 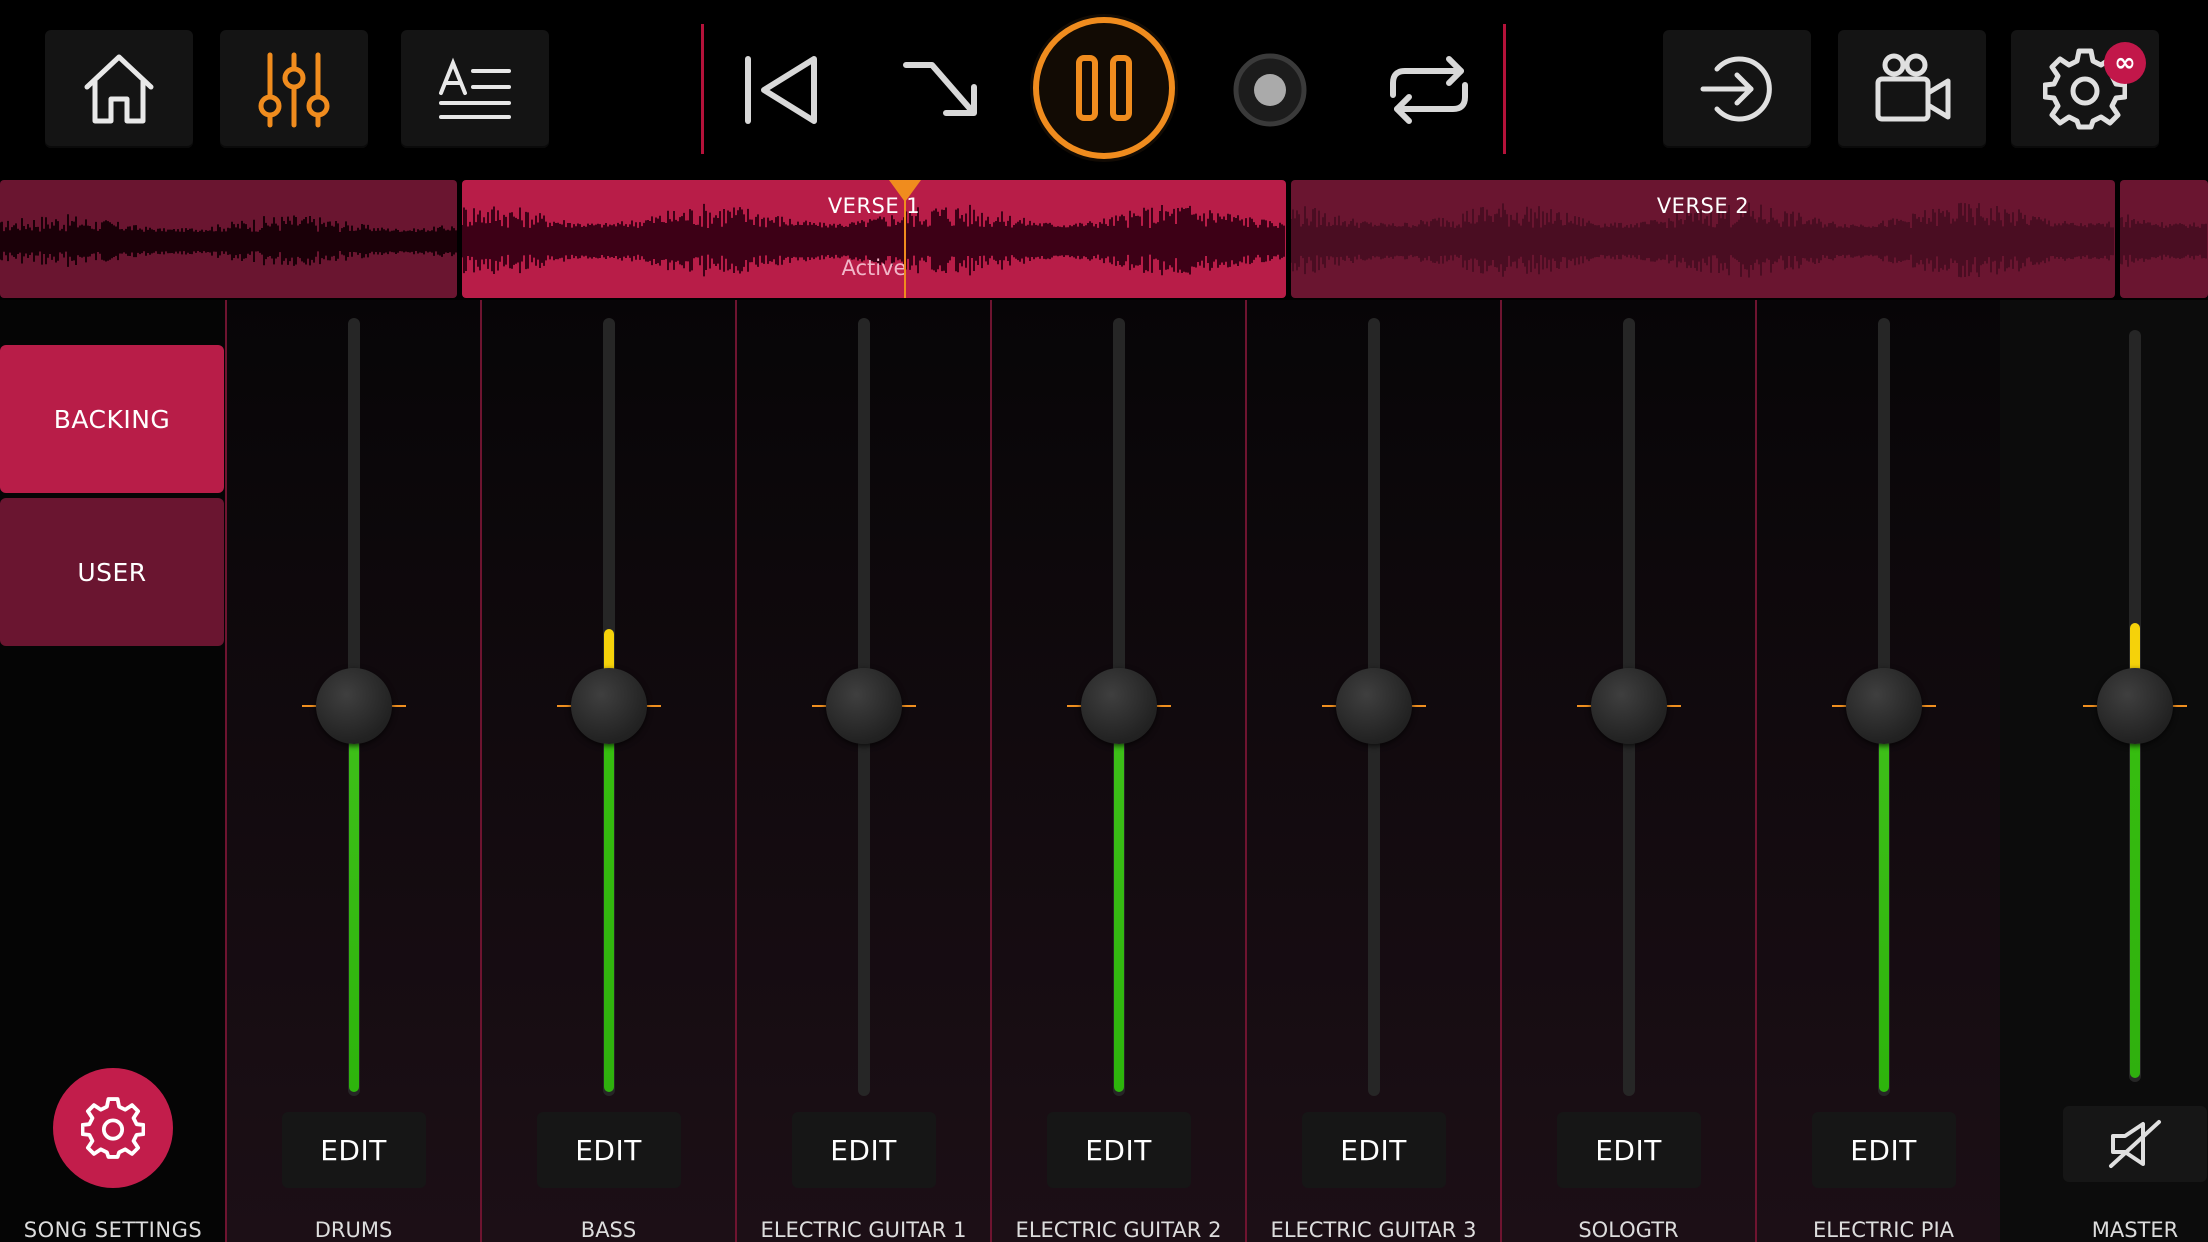 I want to click on song-settings-button, so click(x=113, y=1128).